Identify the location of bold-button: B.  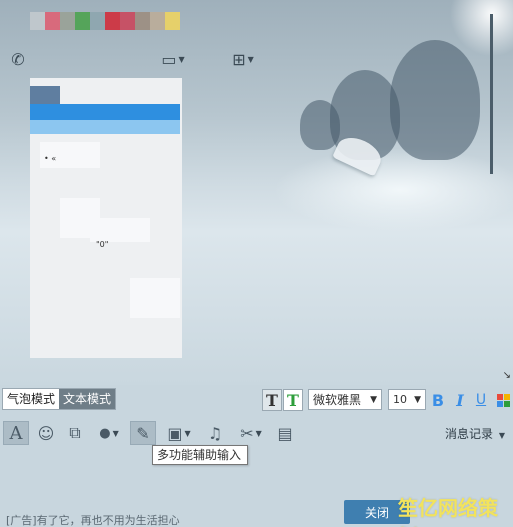
(438, 400).